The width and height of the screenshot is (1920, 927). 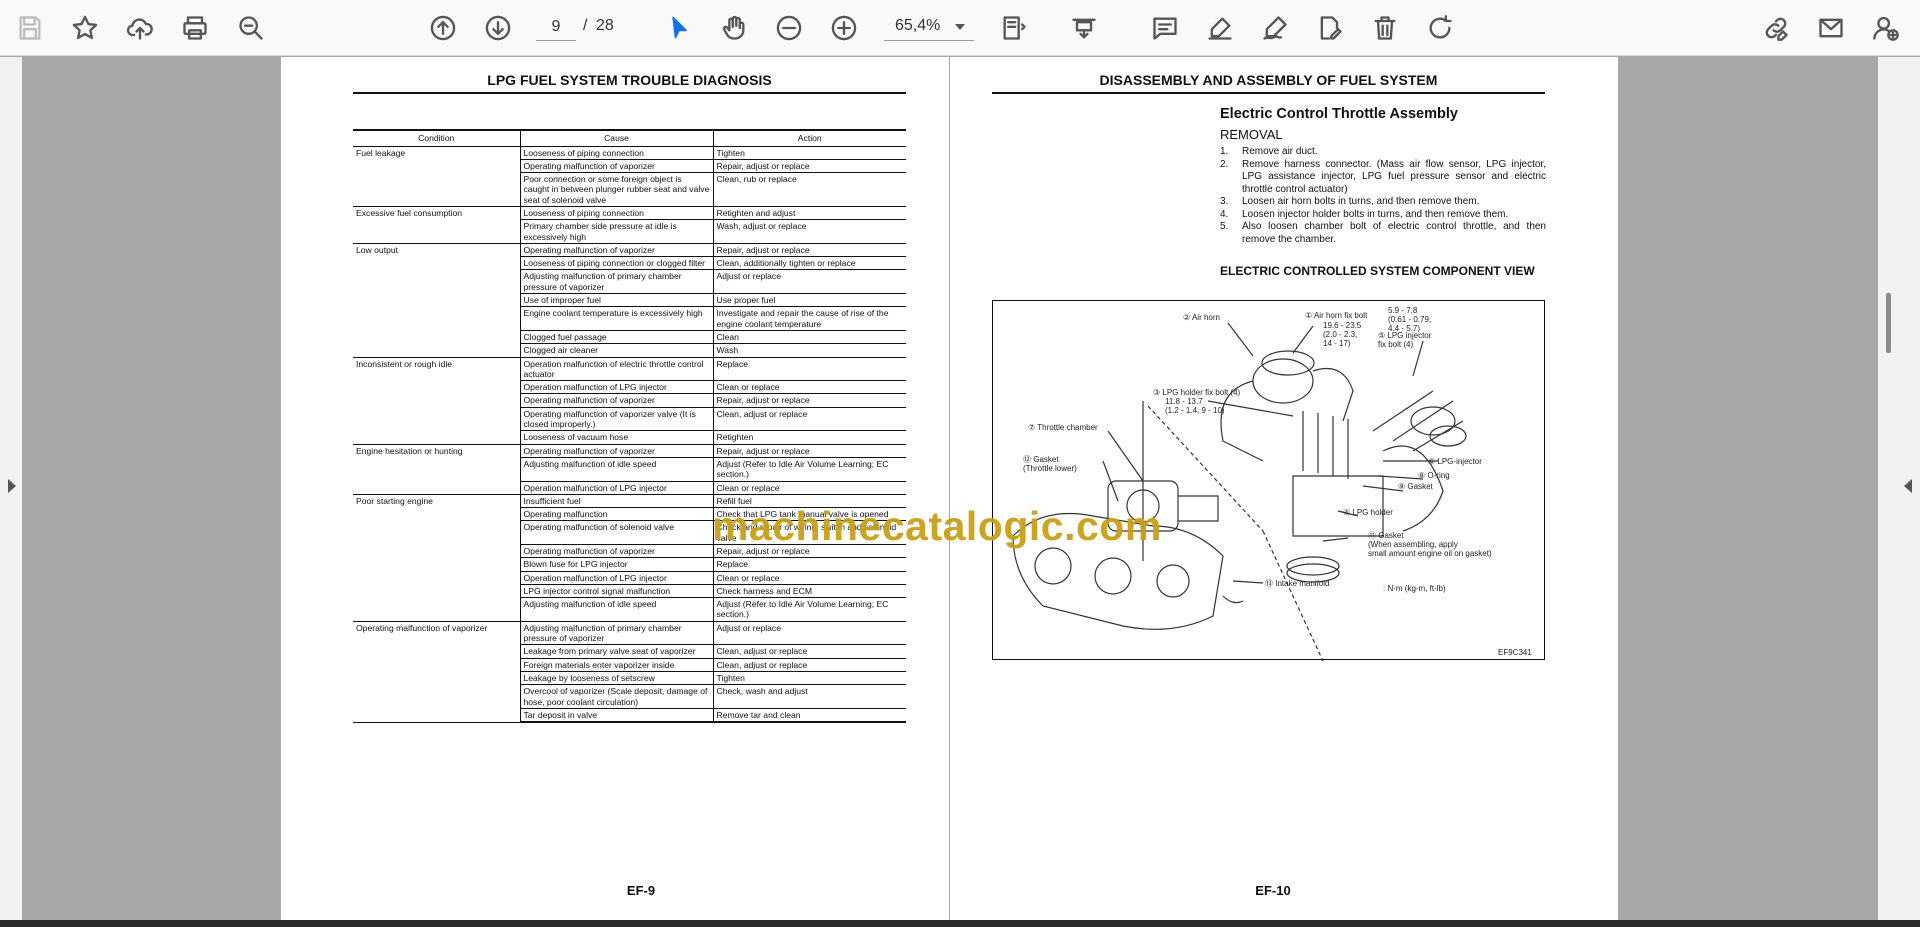 What do you see at coordinates (1831, 28) in the screenshot?
I see `email-icon` at bounding box center [1831, 28].